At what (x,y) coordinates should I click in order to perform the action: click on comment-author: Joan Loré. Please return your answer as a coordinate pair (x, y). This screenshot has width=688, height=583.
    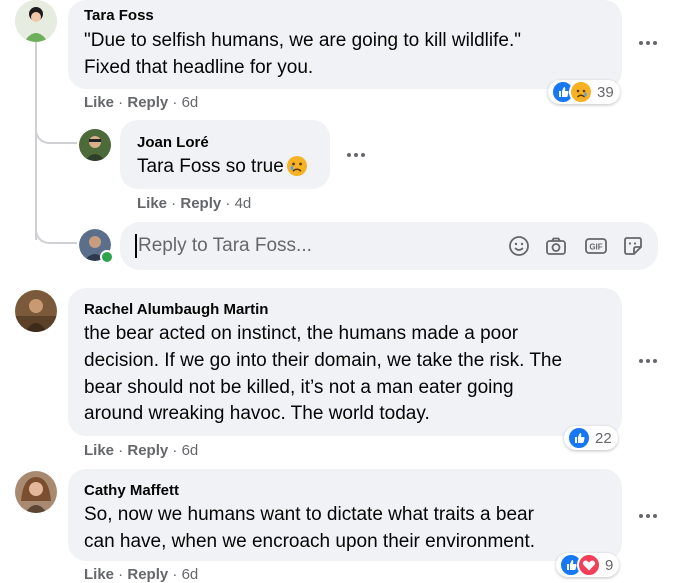
    Looking at the image, I should click on (173, 142).